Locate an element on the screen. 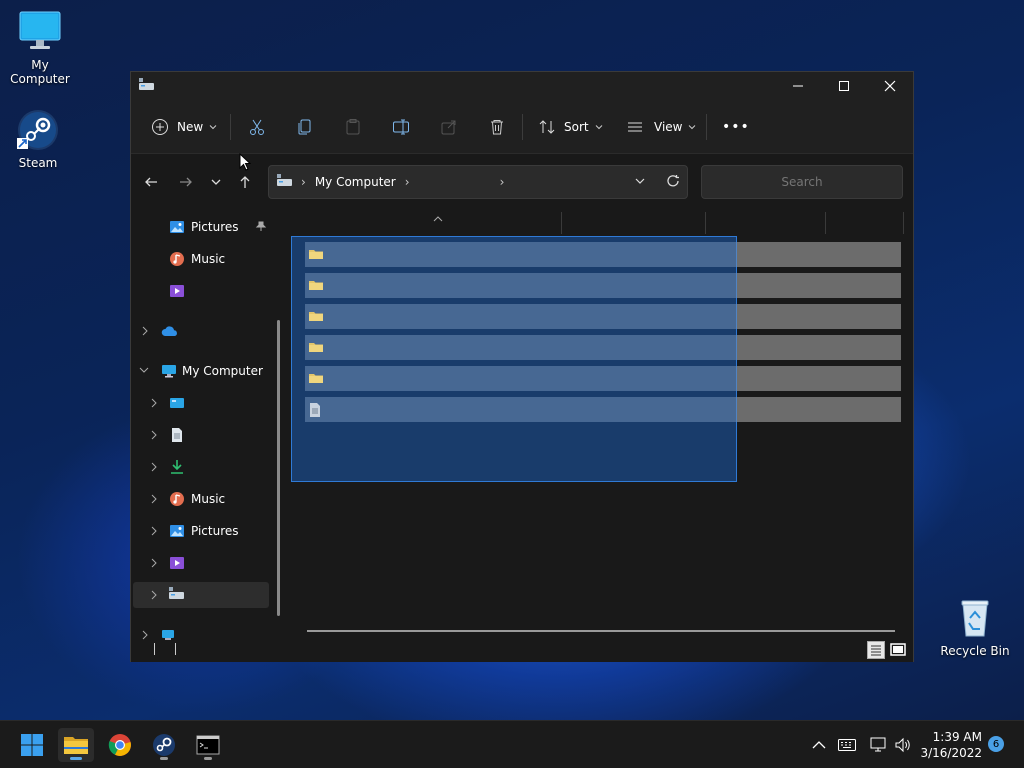  paste-button is located at coordinates (353, 127).